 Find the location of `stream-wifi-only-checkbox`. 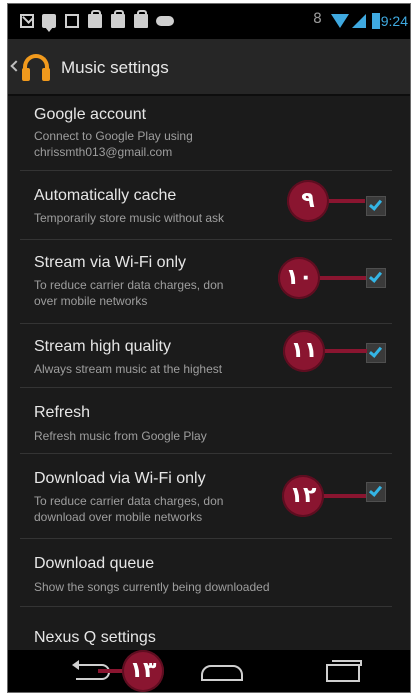

stream-wifi-only-checkbox is located at coordinates (376, 278).